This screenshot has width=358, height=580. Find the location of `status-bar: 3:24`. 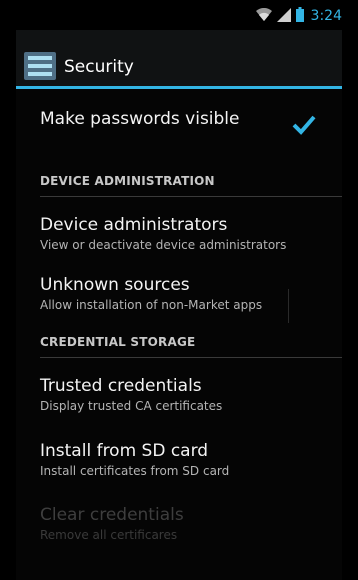

status-bar: 3:24 is located at coordinates (179, 15).